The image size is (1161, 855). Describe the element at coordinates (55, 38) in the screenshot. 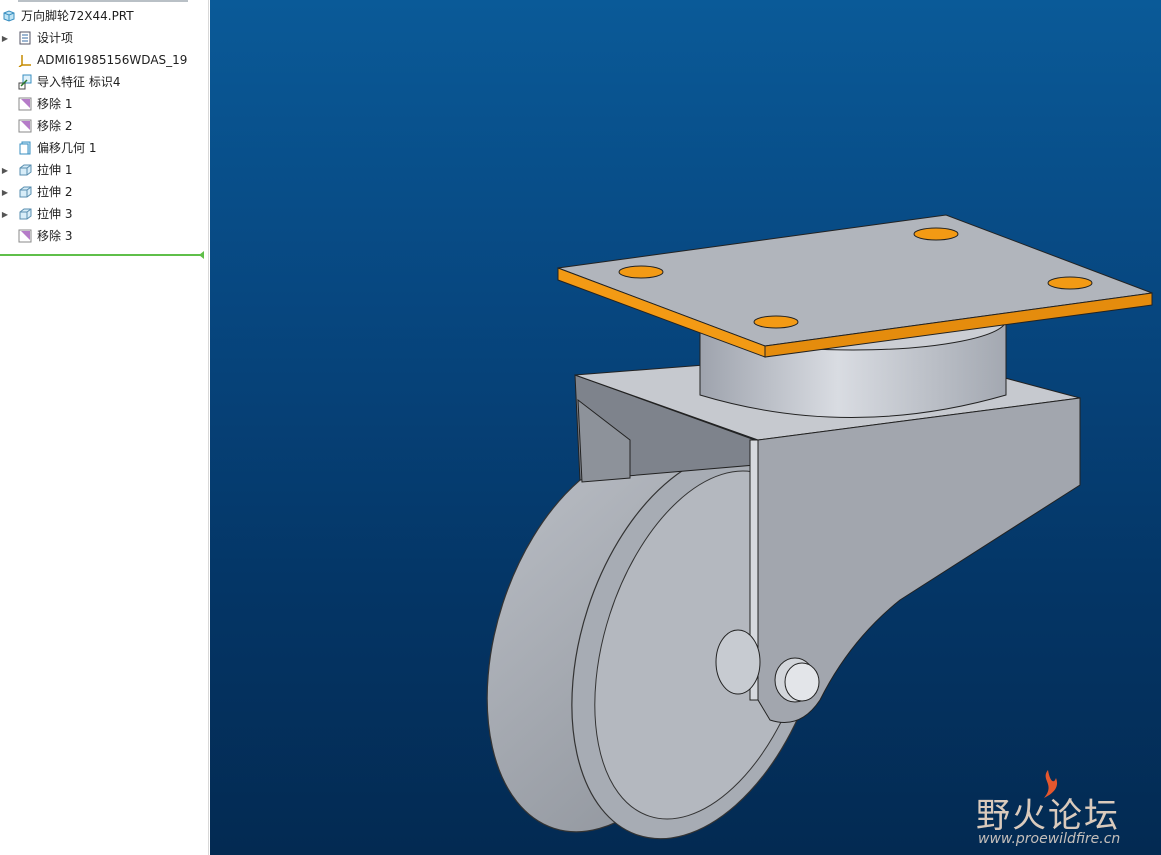

I see `tree-item-label: 设计项` at that location.